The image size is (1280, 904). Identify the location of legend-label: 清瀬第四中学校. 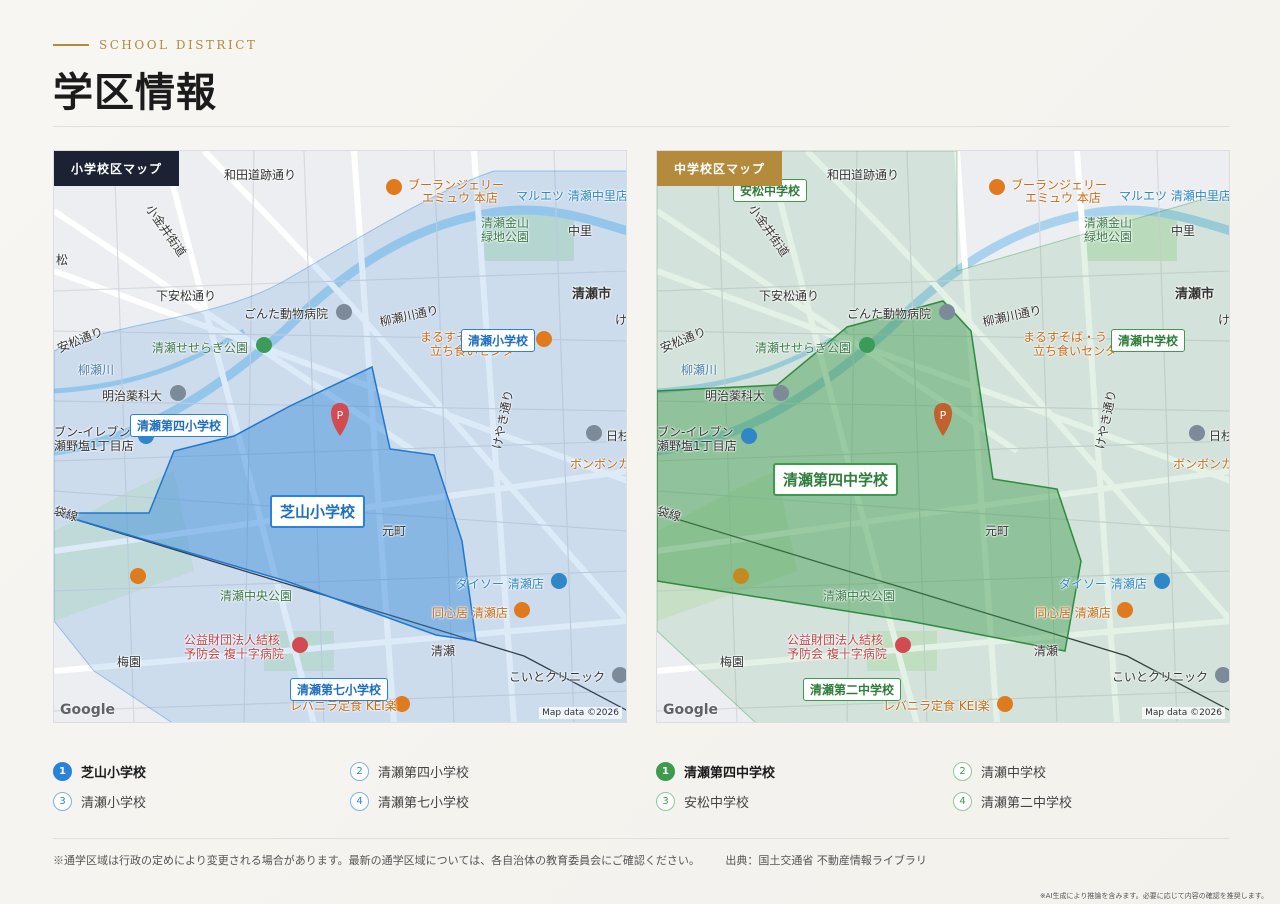
(730, 773).